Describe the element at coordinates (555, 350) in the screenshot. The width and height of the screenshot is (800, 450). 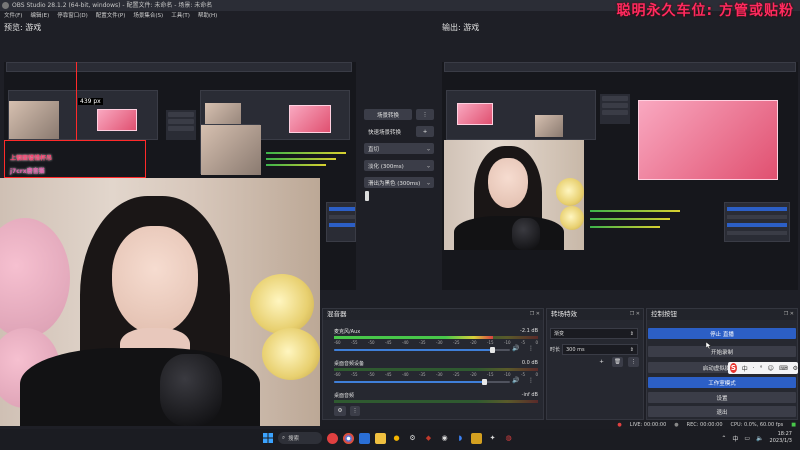
I see `duration-label: 时长` at that location.